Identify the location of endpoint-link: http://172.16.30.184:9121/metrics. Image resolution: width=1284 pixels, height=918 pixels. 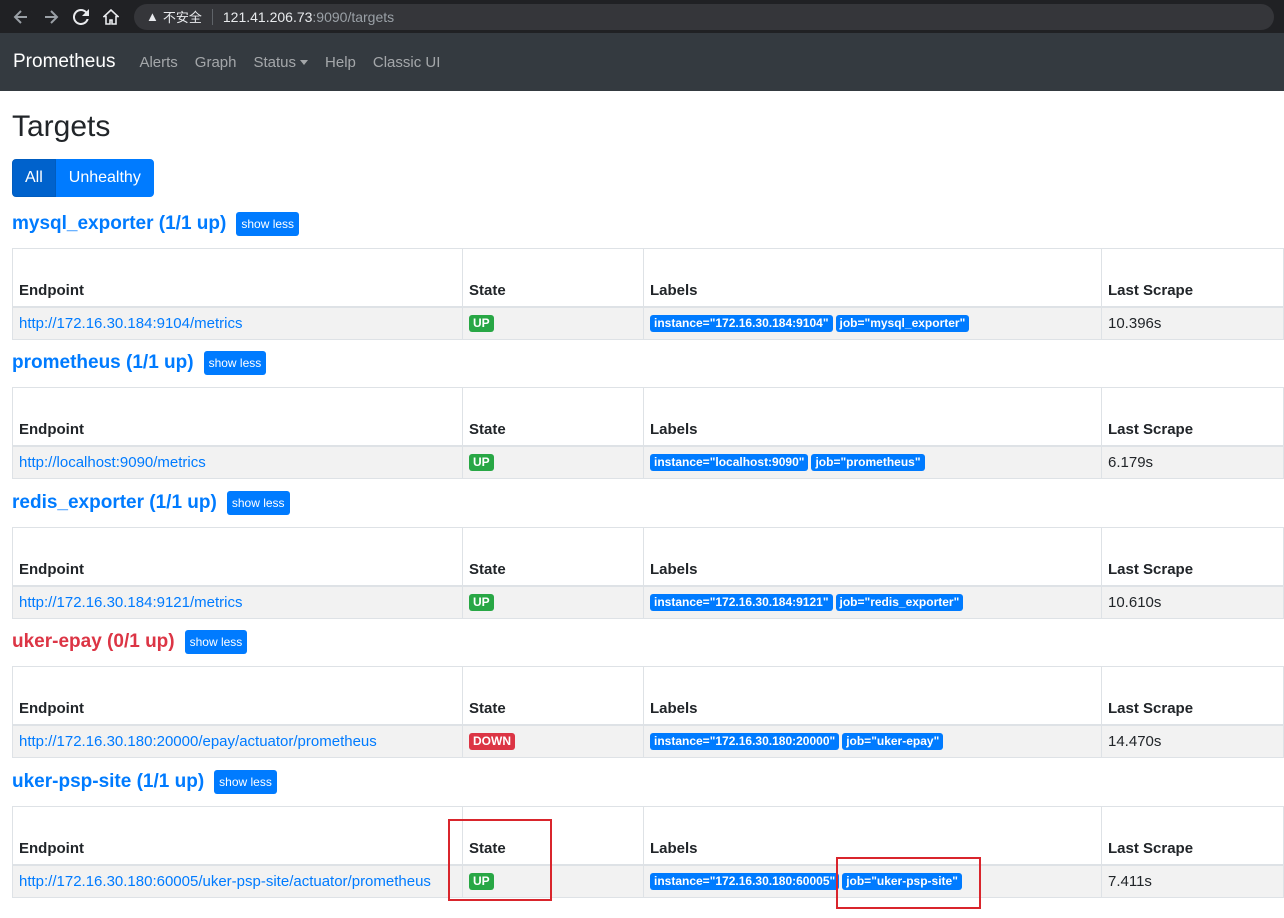
(130, 602).